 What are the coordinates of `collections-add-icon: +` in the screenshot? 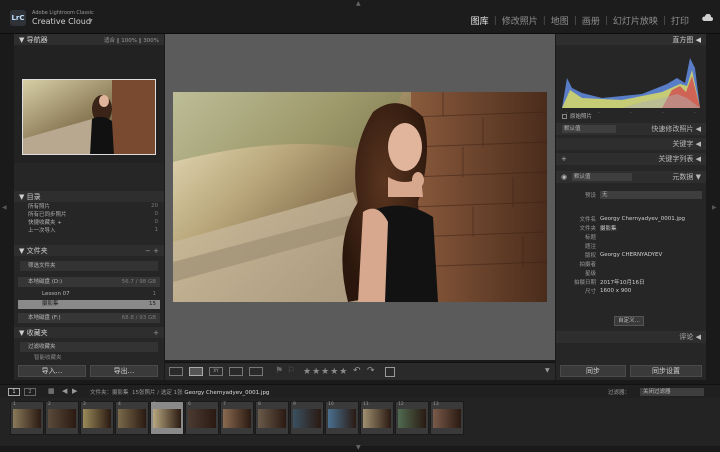 It's located at (156, 333).